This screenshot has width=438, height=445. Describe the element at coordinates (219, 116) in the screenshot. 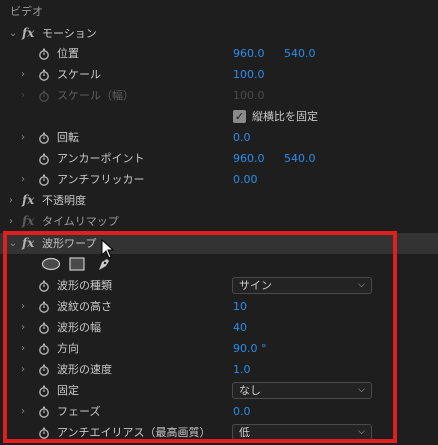

I see `uniform-scale-row: ✓ 縦横比を固定` at that location.